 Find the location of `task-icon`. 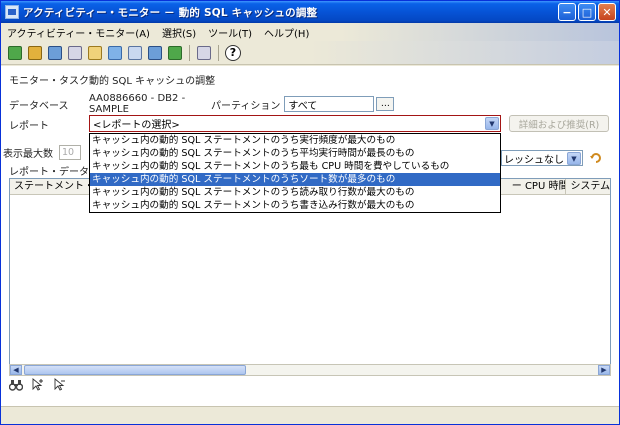

task-icon is located at coordinates (15, 52).